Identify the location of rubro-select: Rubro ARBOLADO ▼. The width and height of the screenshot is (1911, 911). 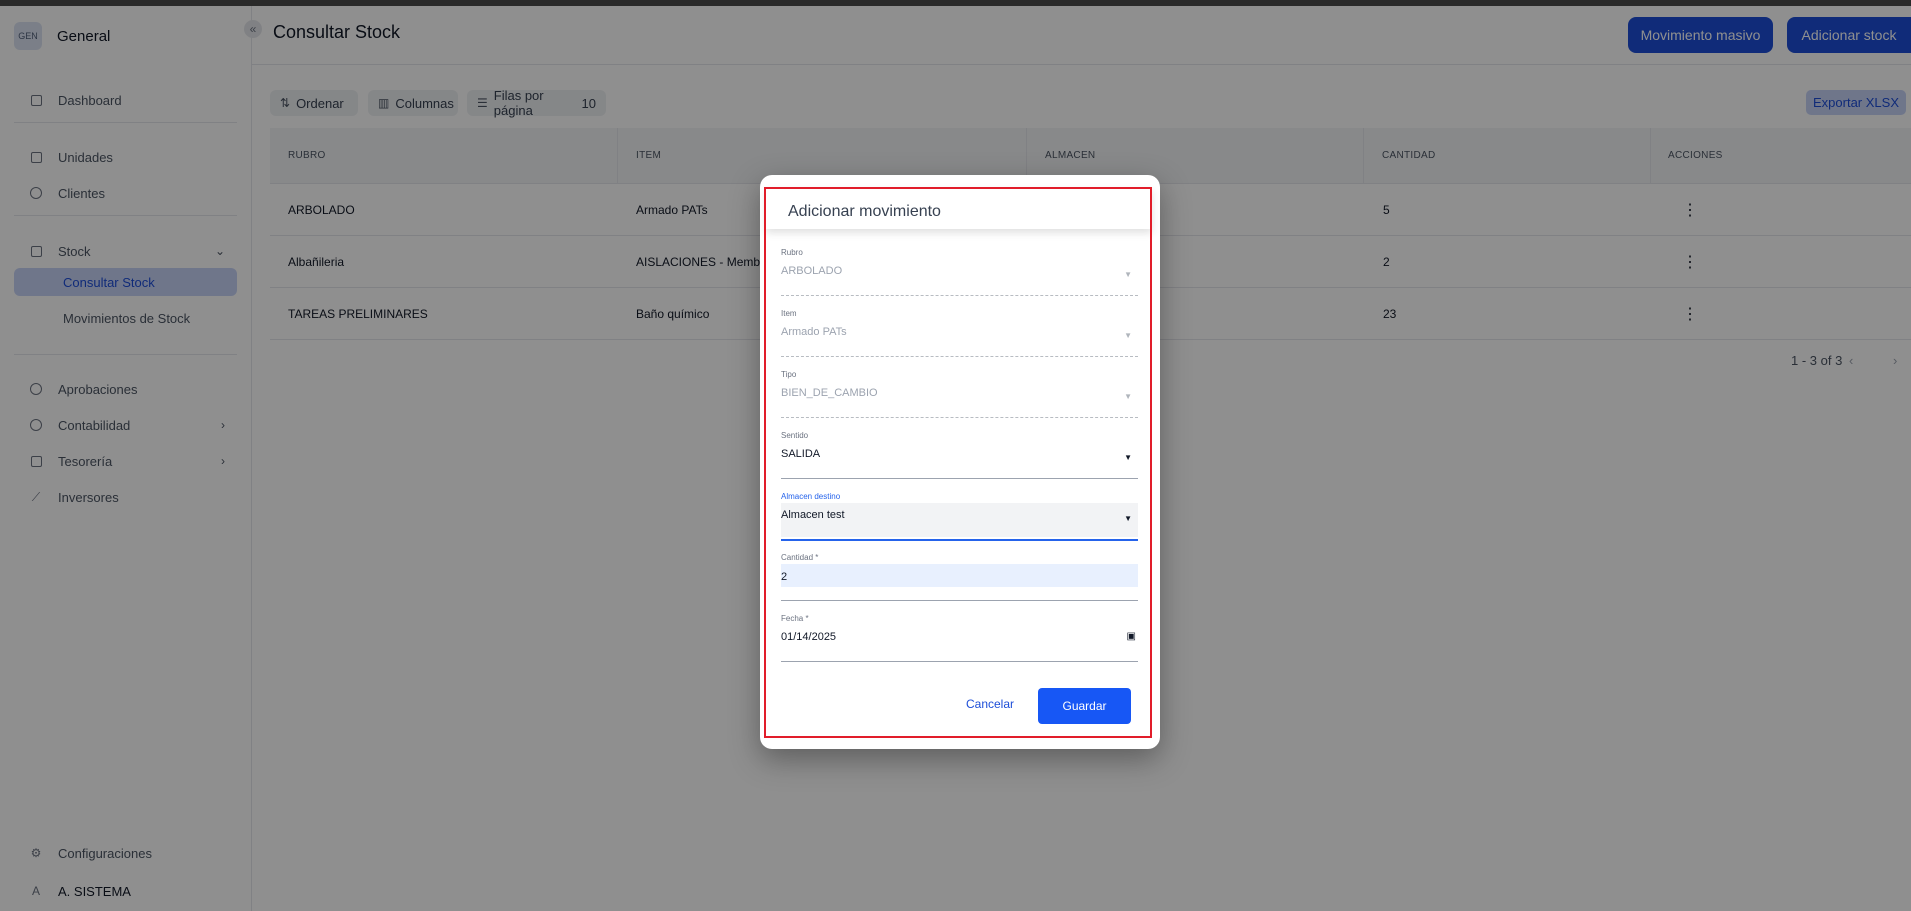
(959, 273).